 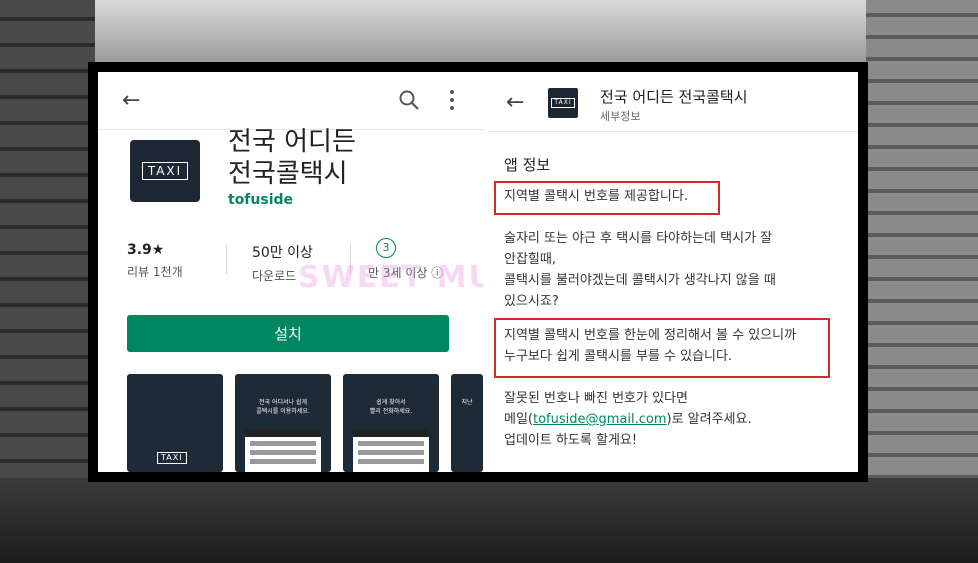 What do you see at coordinates (288, 333) in the screenshot?
I see `install-button: 설치` at bounding box center [288, 333].